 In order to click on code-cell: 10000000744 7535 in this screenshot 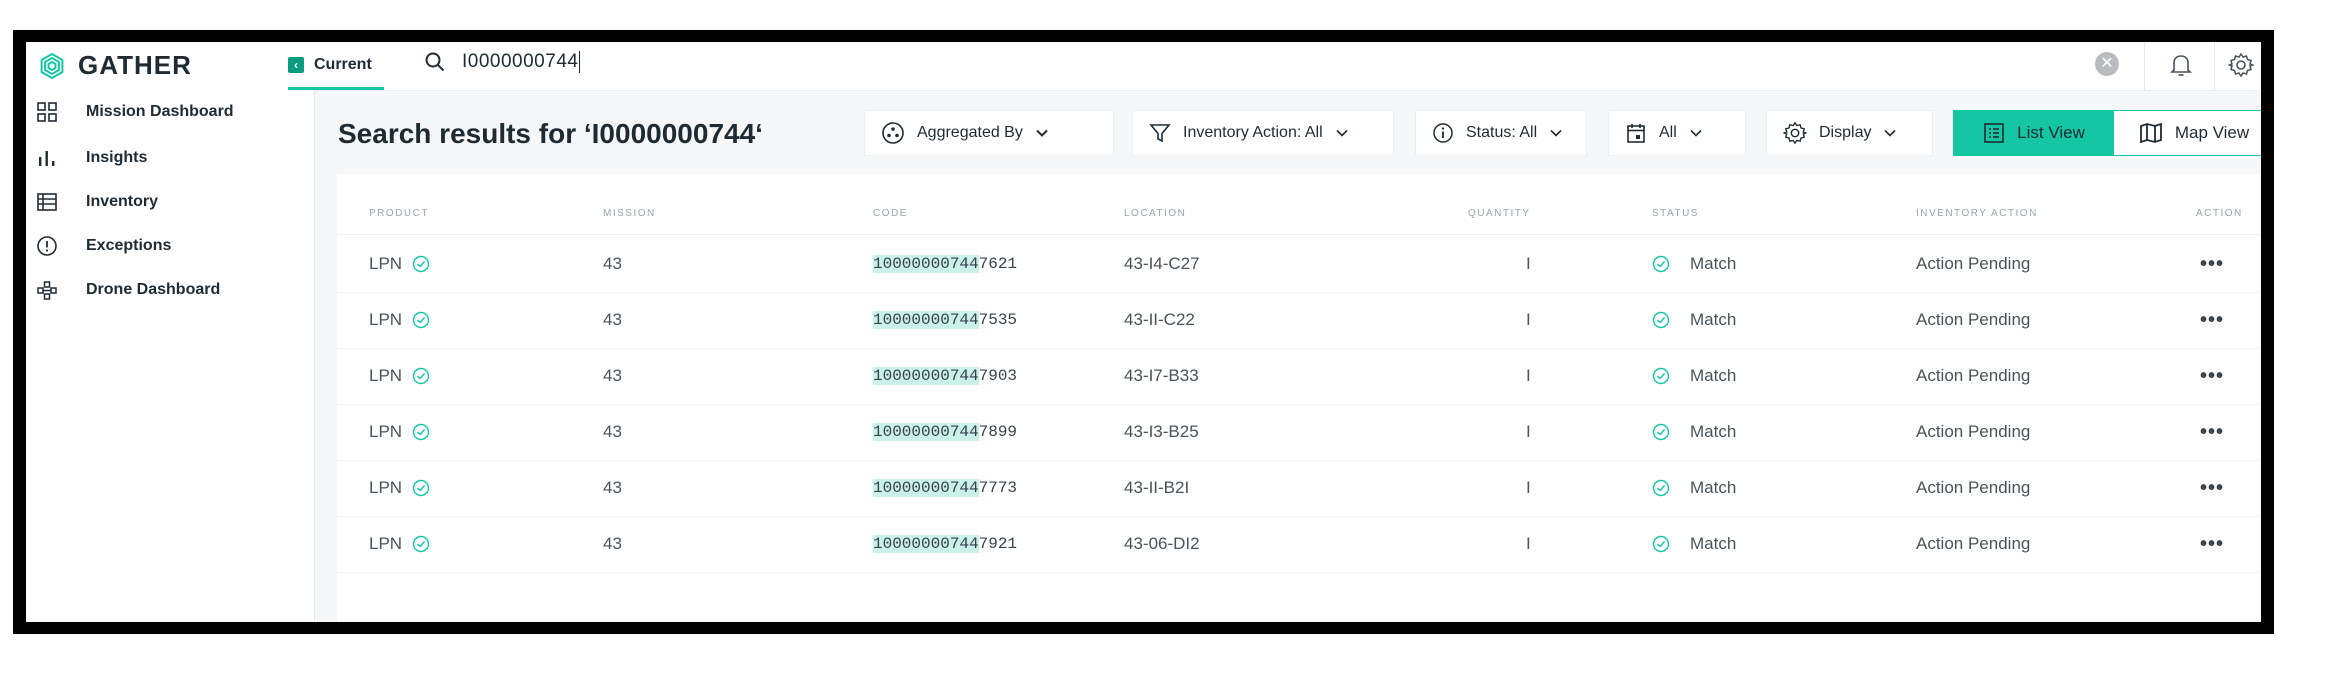, I will do `click(945, 320)`.